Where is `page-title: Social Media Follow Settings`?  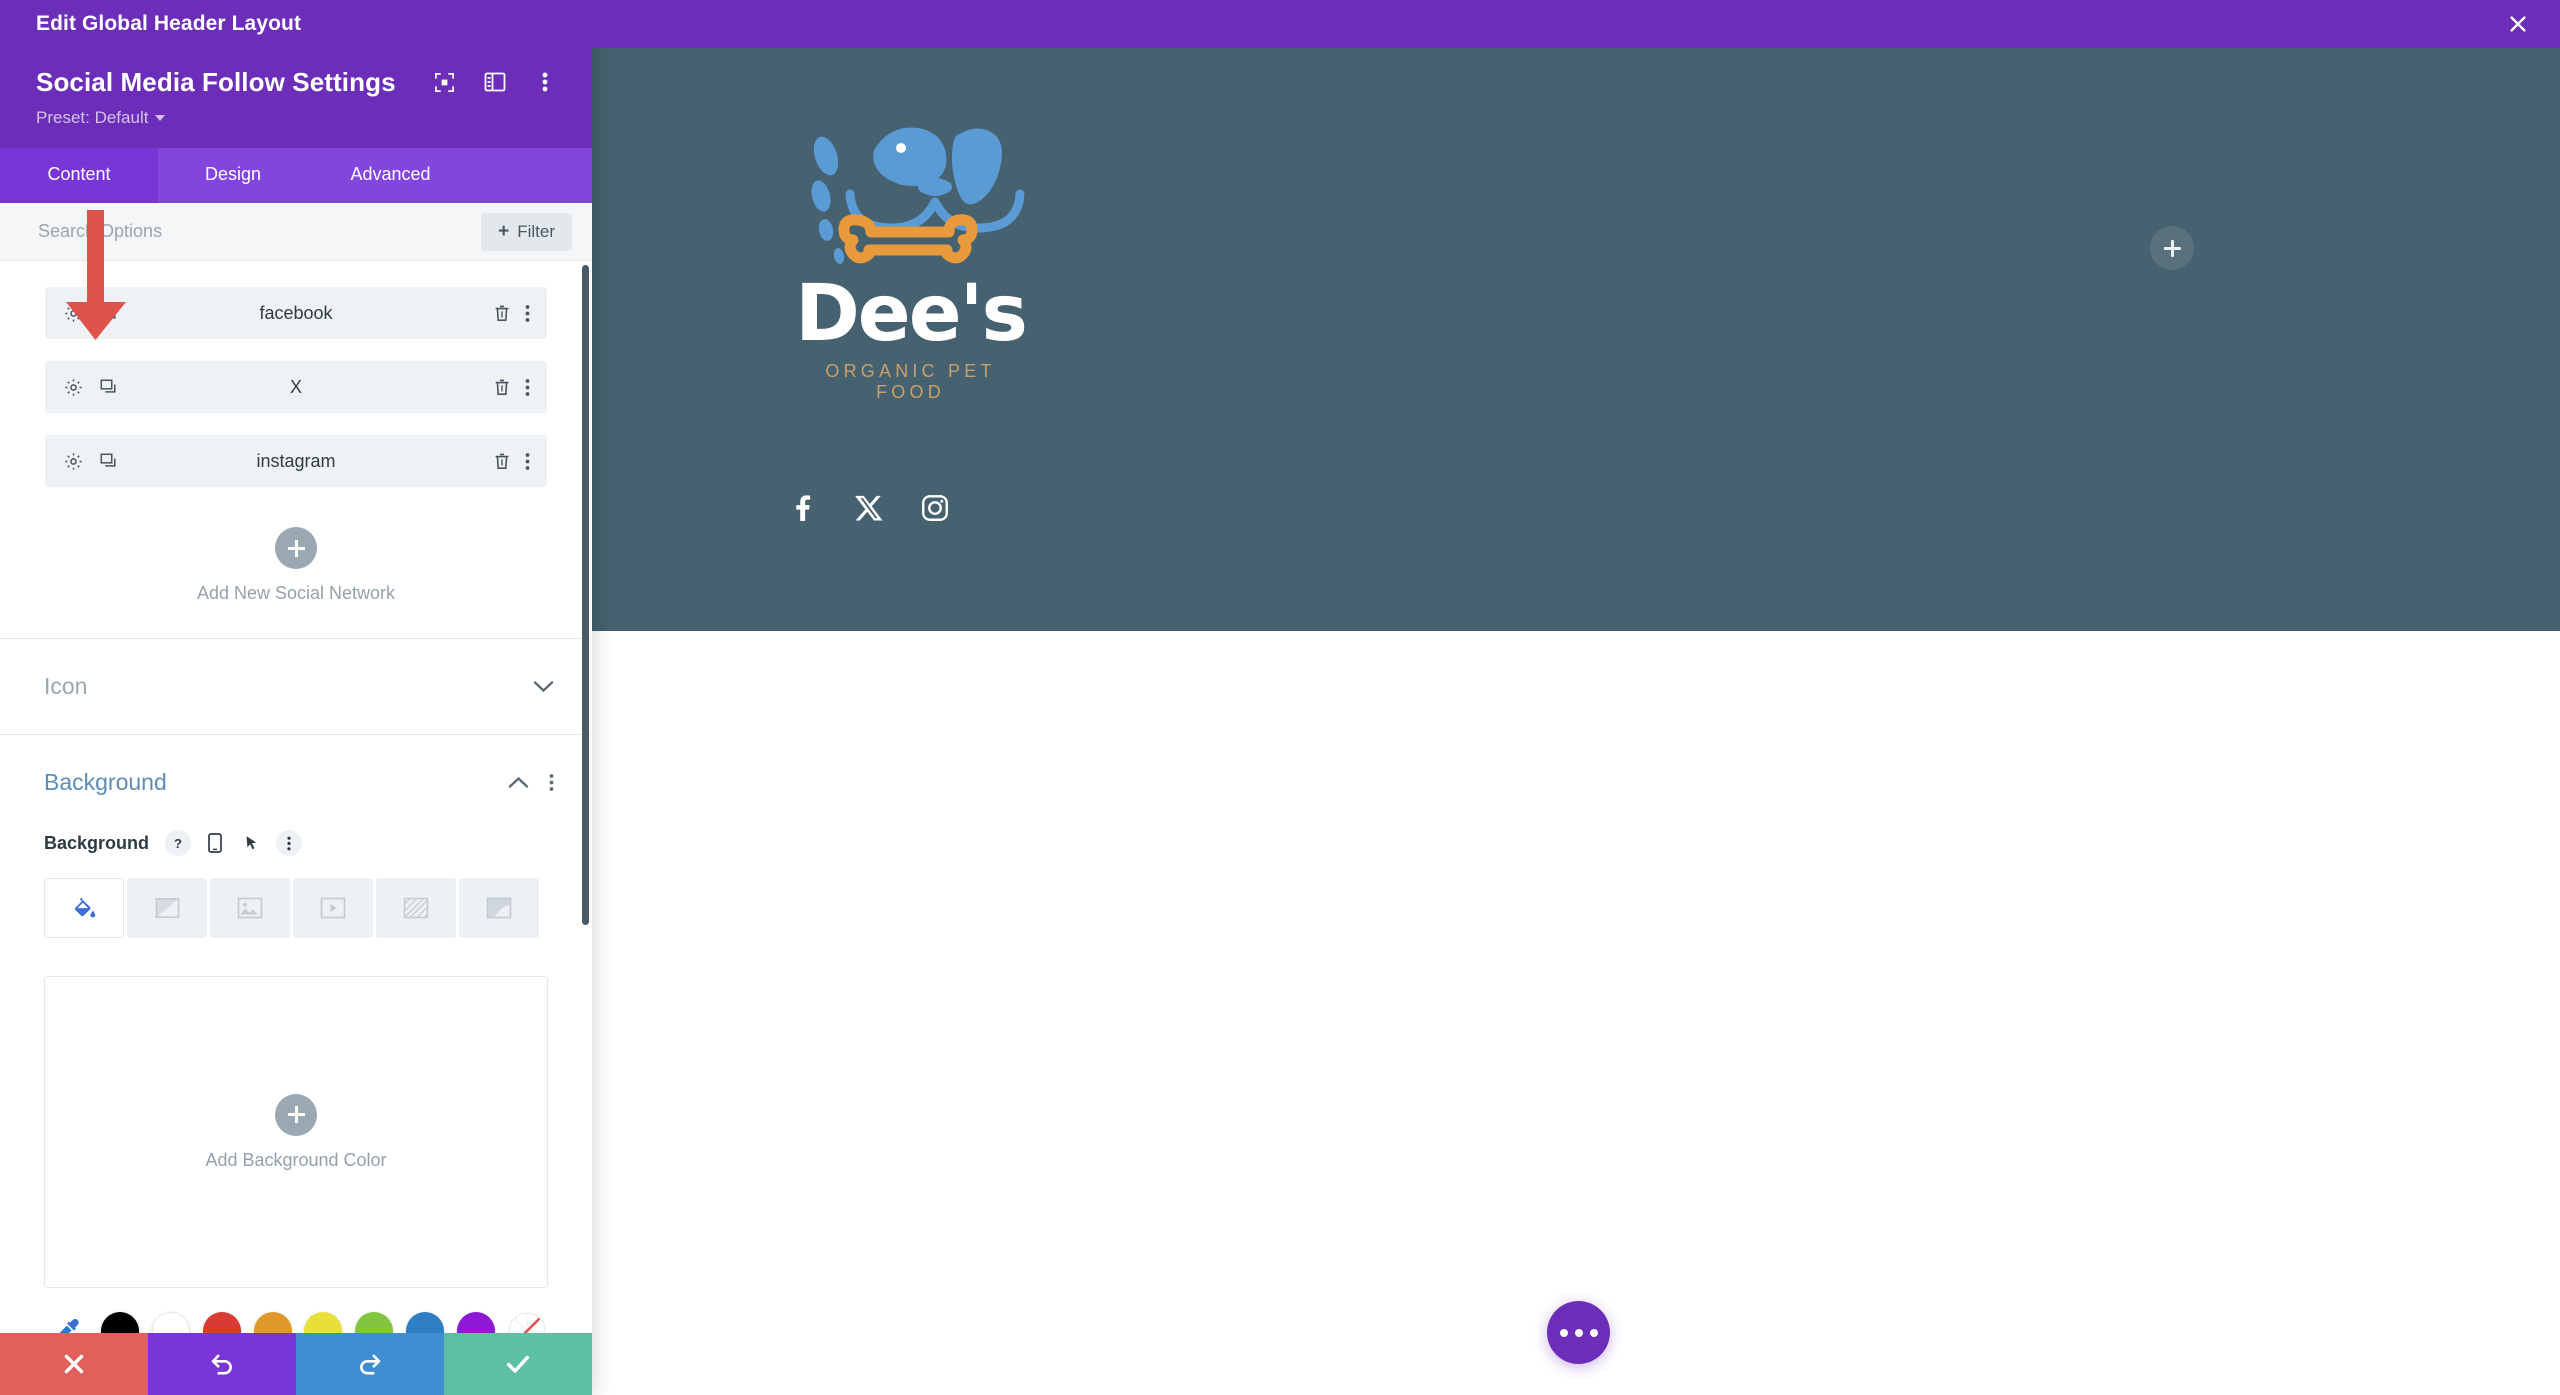 page-title: Social Media Follow Settings is located at coordinates (216, 81).